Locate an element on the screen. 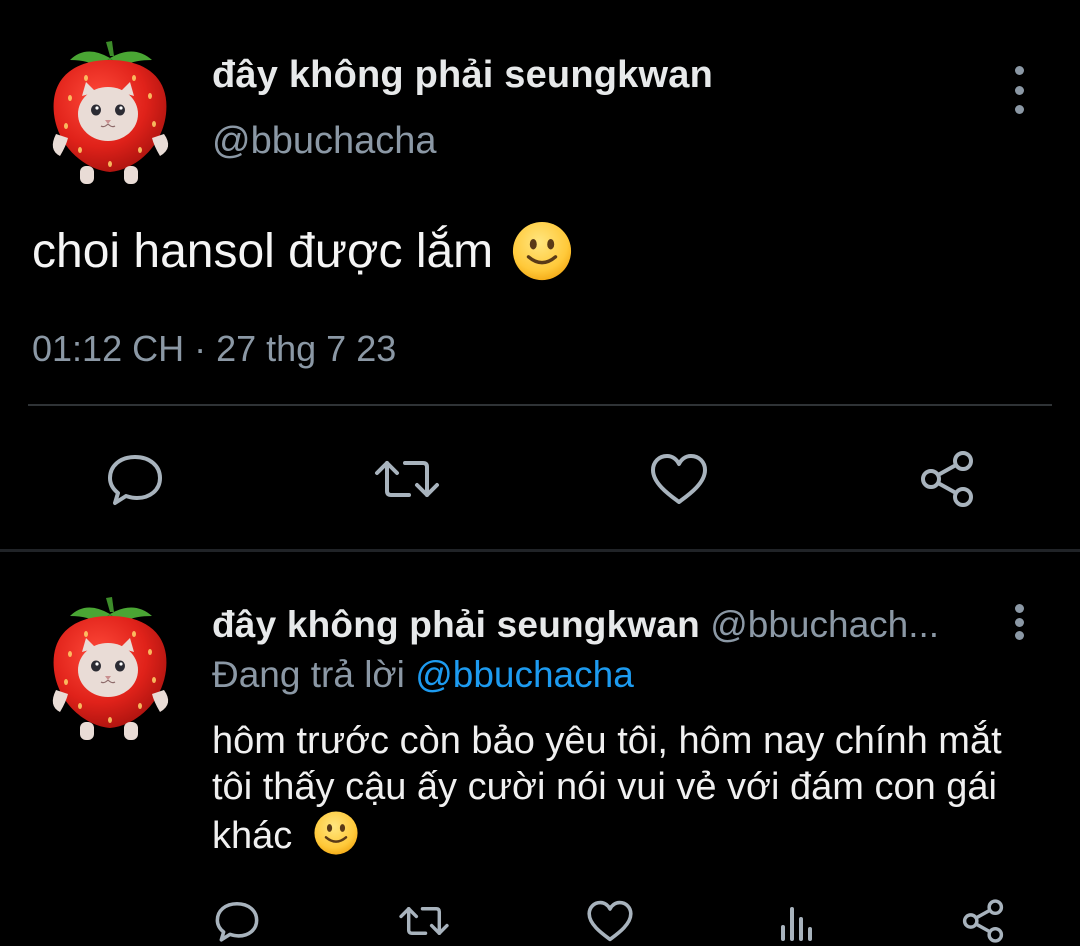 The image size is (1080, 946). reply-share-button is located at coordinates (983, 921).